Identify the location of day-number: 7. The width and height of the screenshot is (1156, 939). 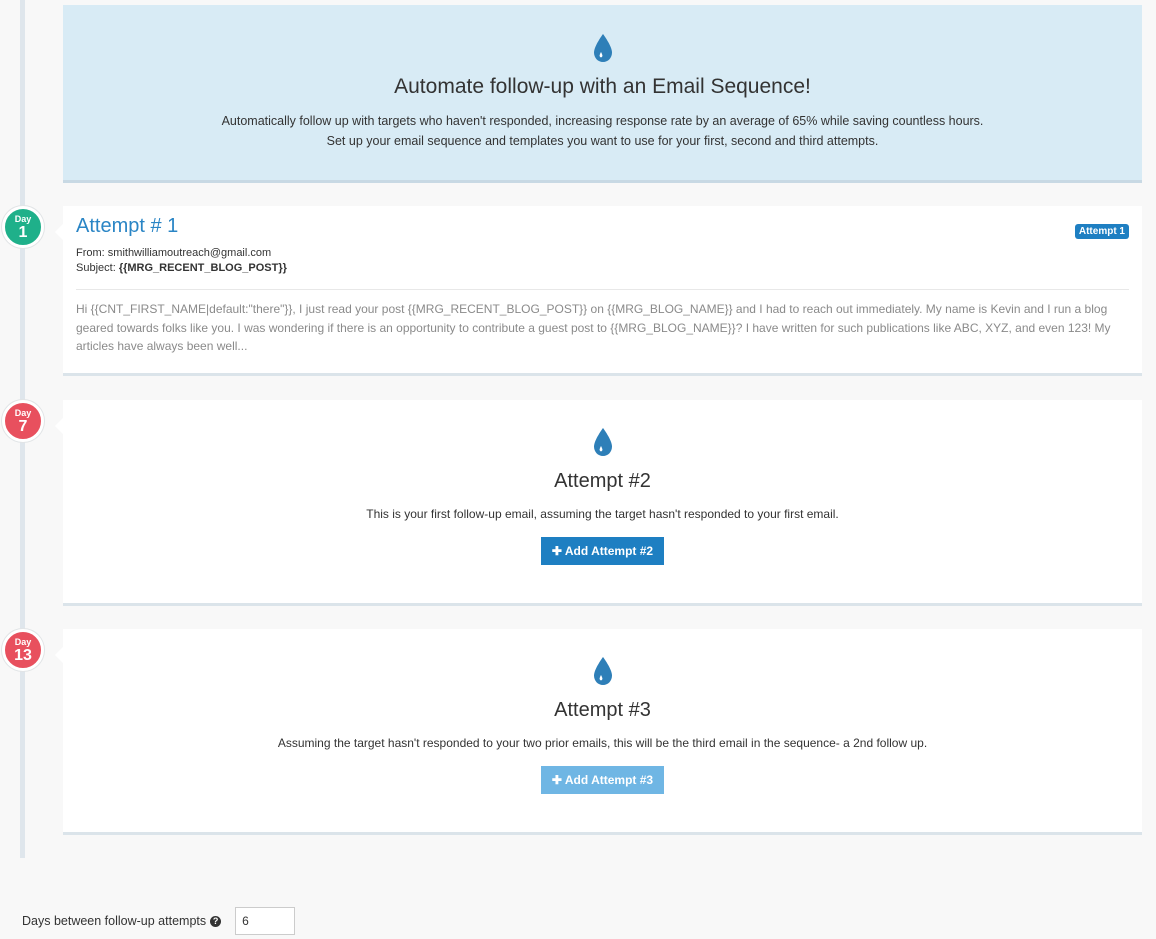
(23, 426).